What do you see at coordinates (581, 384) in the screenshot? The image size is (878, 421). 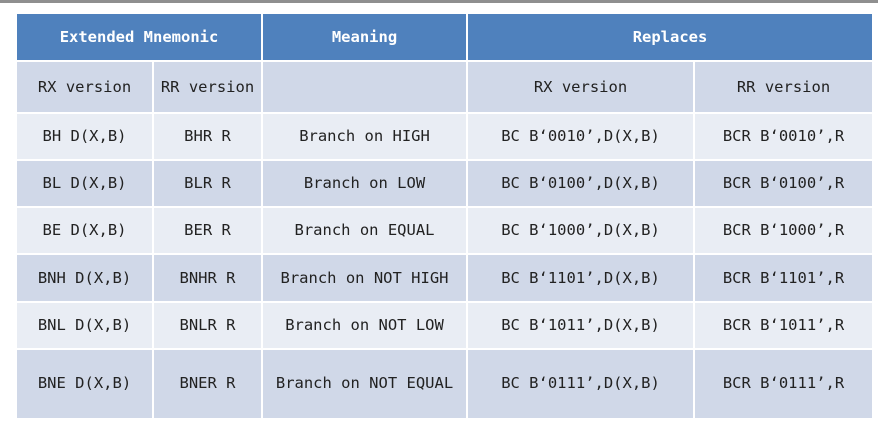 I see `cell-replaces-rx: BC B‘0111’,D(X,B)` at bounding box center [581, 384].